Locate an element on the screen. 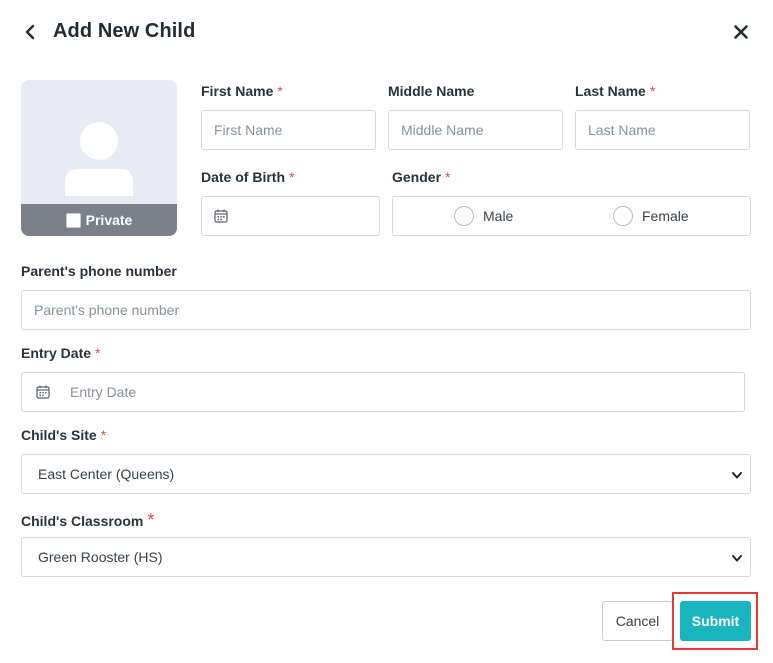 Image resolution: width=773 pixels, height=663 pixels. last-name-label: Last Name * is located at coordinates (615, 91).